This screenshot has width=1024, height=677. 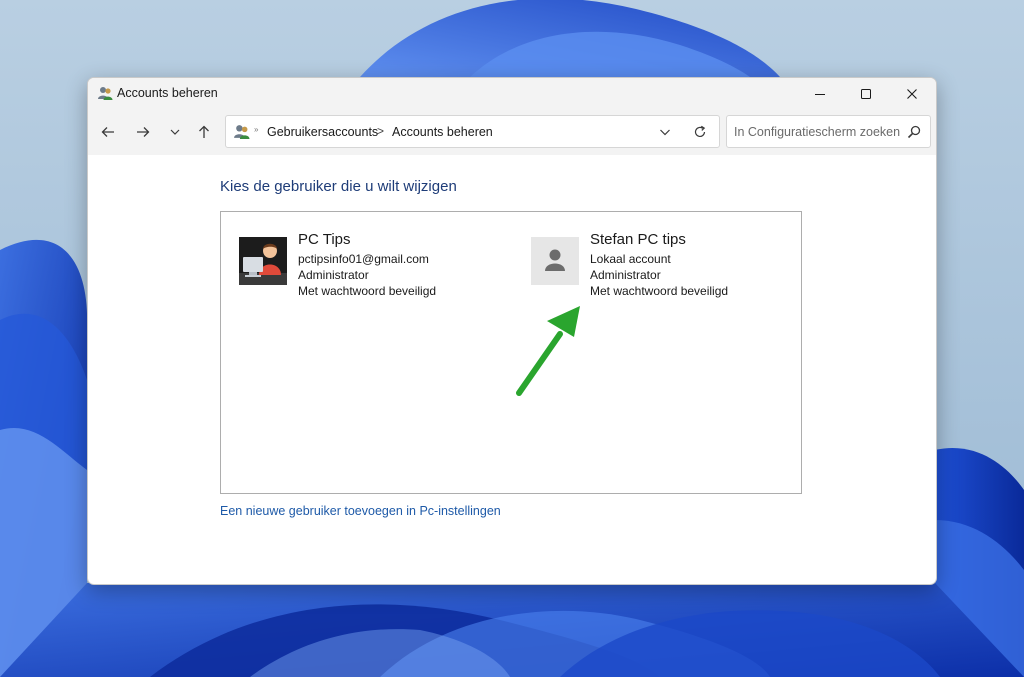 What do you see at coordinates (638, 239) in the screenshot?
I see `user-name: Stefan PC tips` at bounding box center [638, 239].